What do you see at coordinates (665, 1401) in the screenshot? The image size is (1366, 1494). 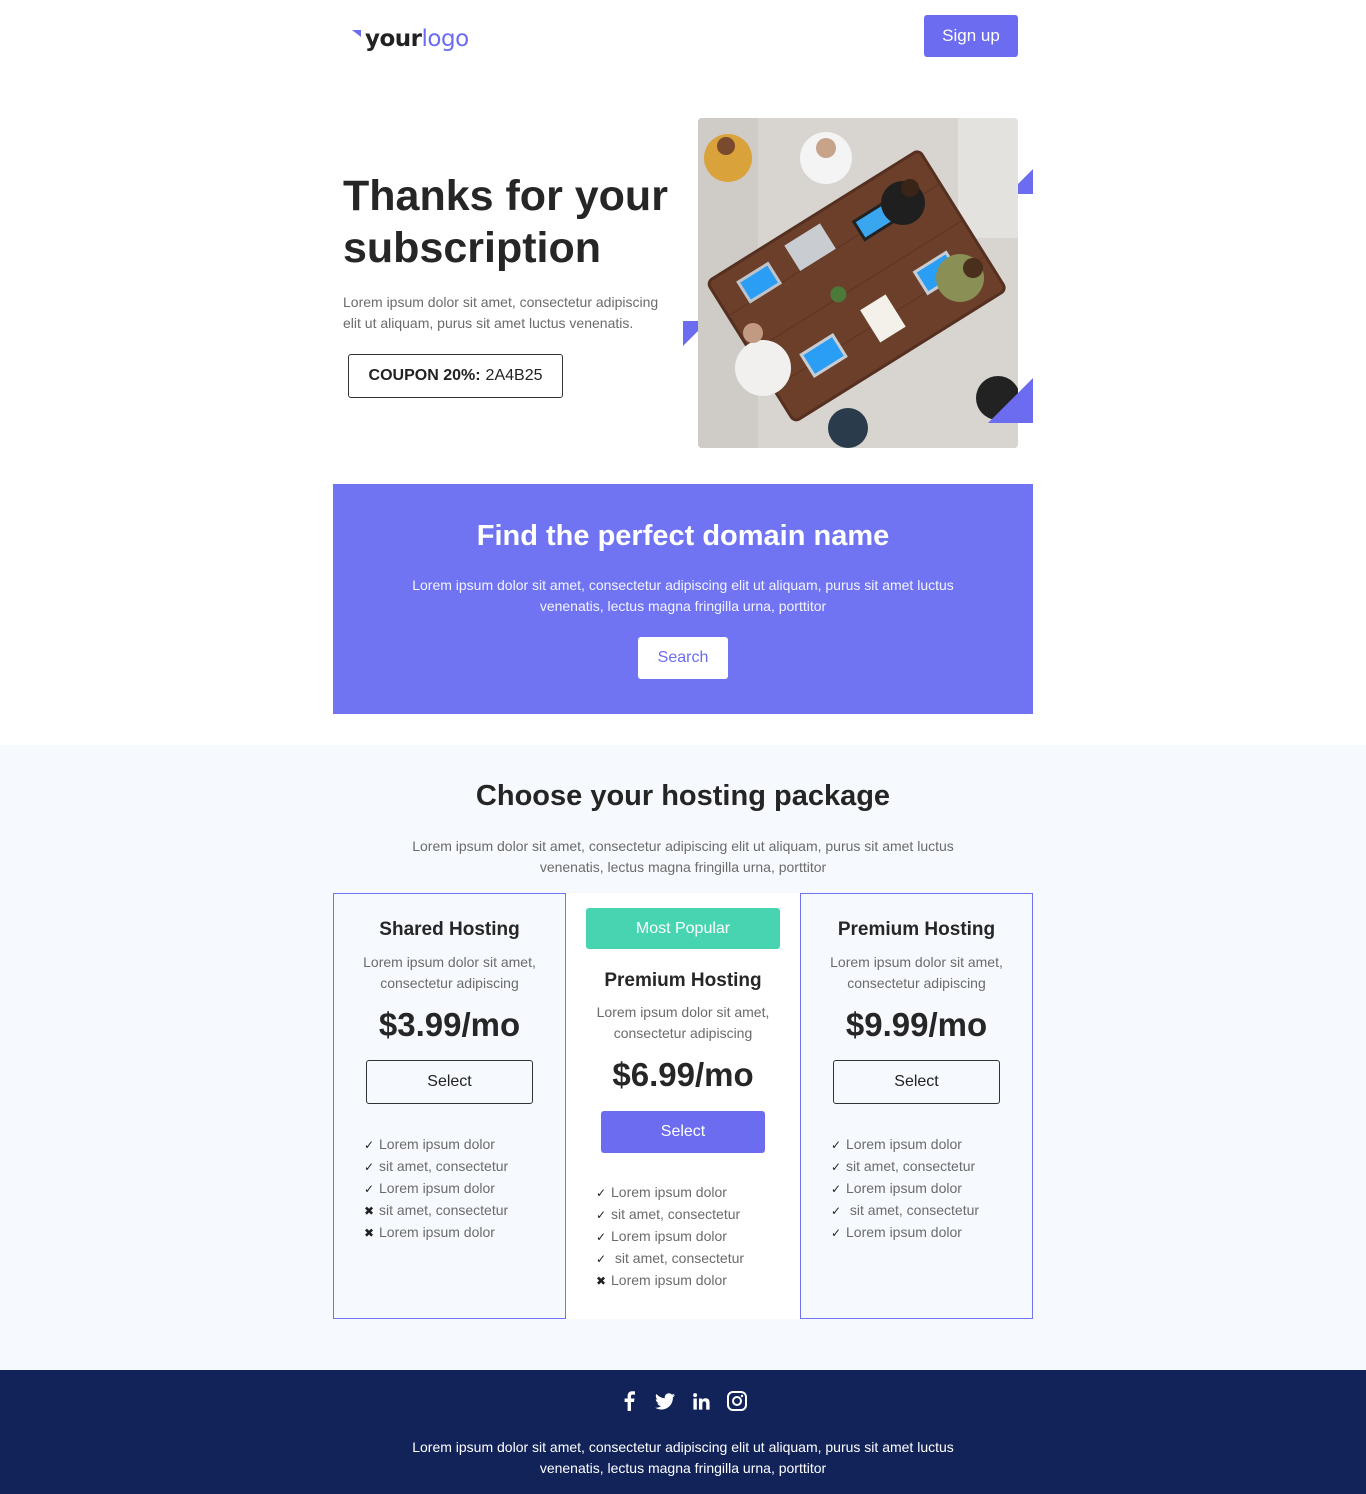 I see `twitter-icon` at bounding box center [665, 1401].